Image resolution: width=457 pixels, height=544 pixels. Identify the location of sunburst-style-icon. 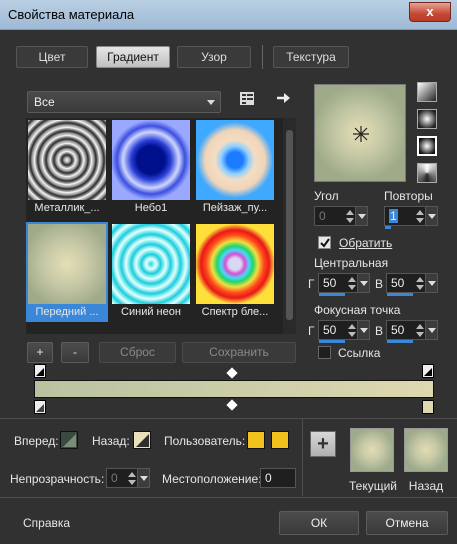
(427, 173).